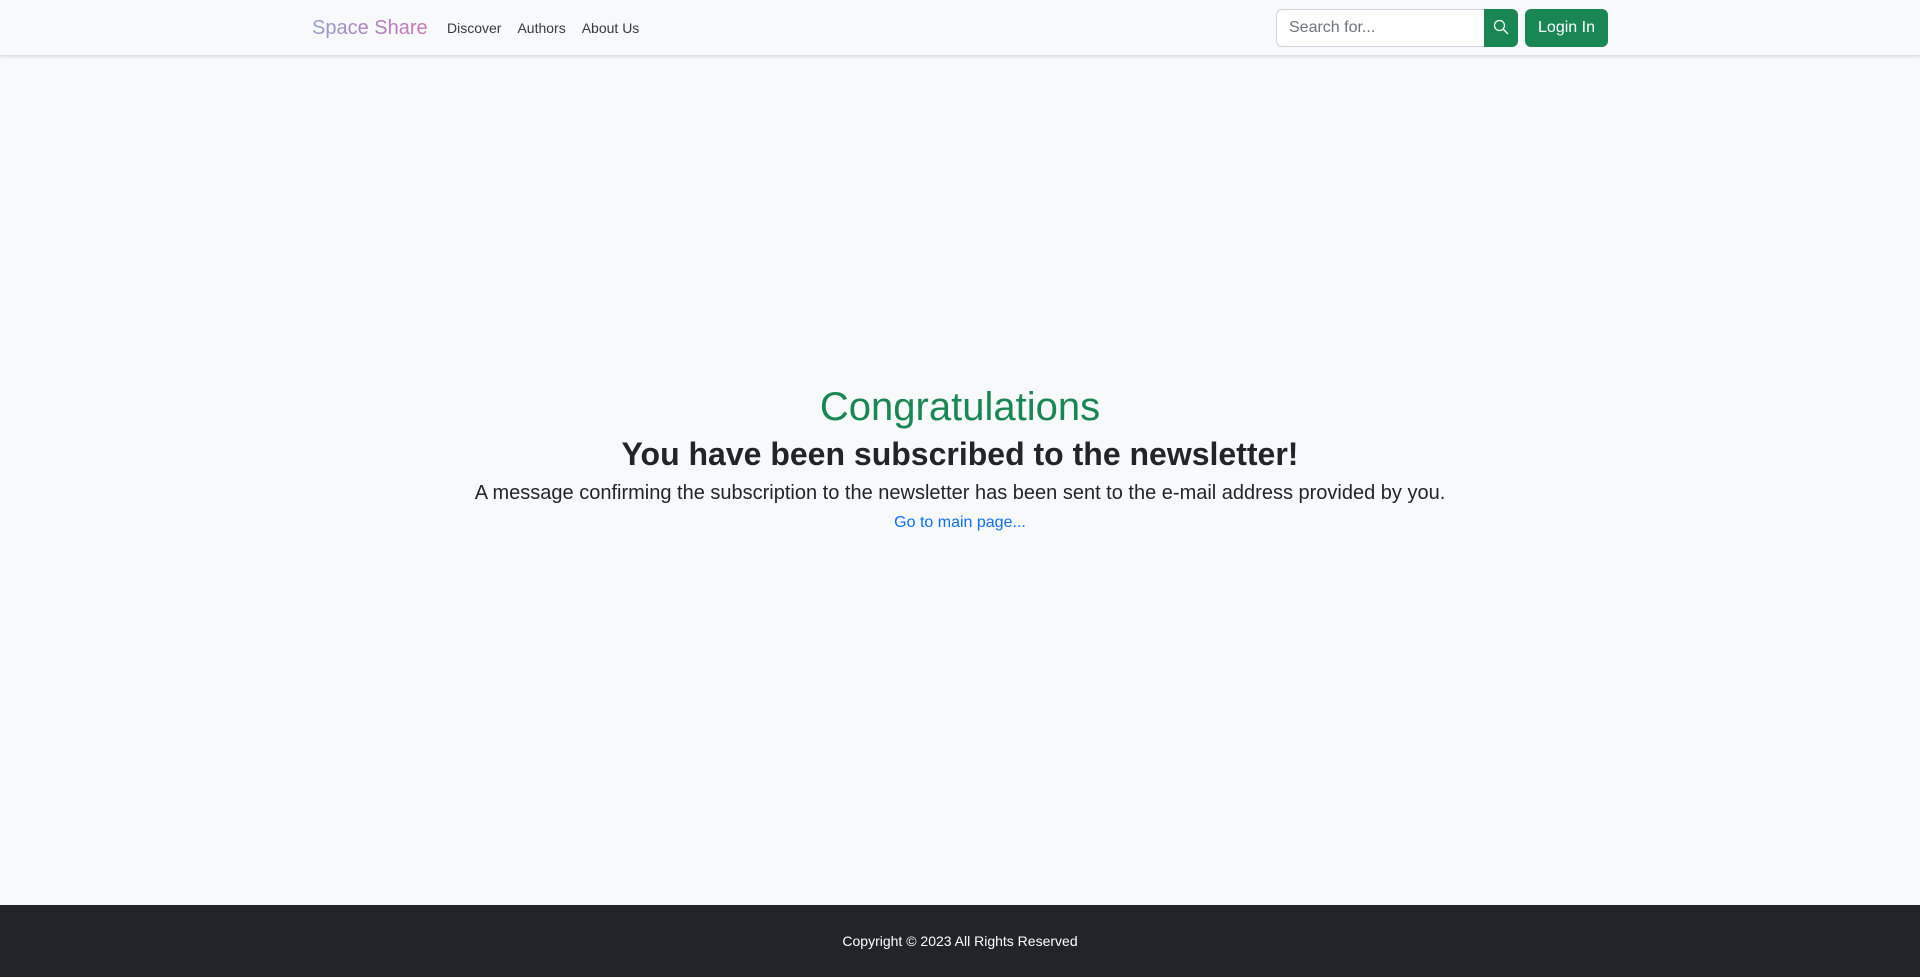 The image size is (1920, 977). Describe the element at coordinates (1566, 28) in the screenshot. I see `login-button: Login In` at that location.